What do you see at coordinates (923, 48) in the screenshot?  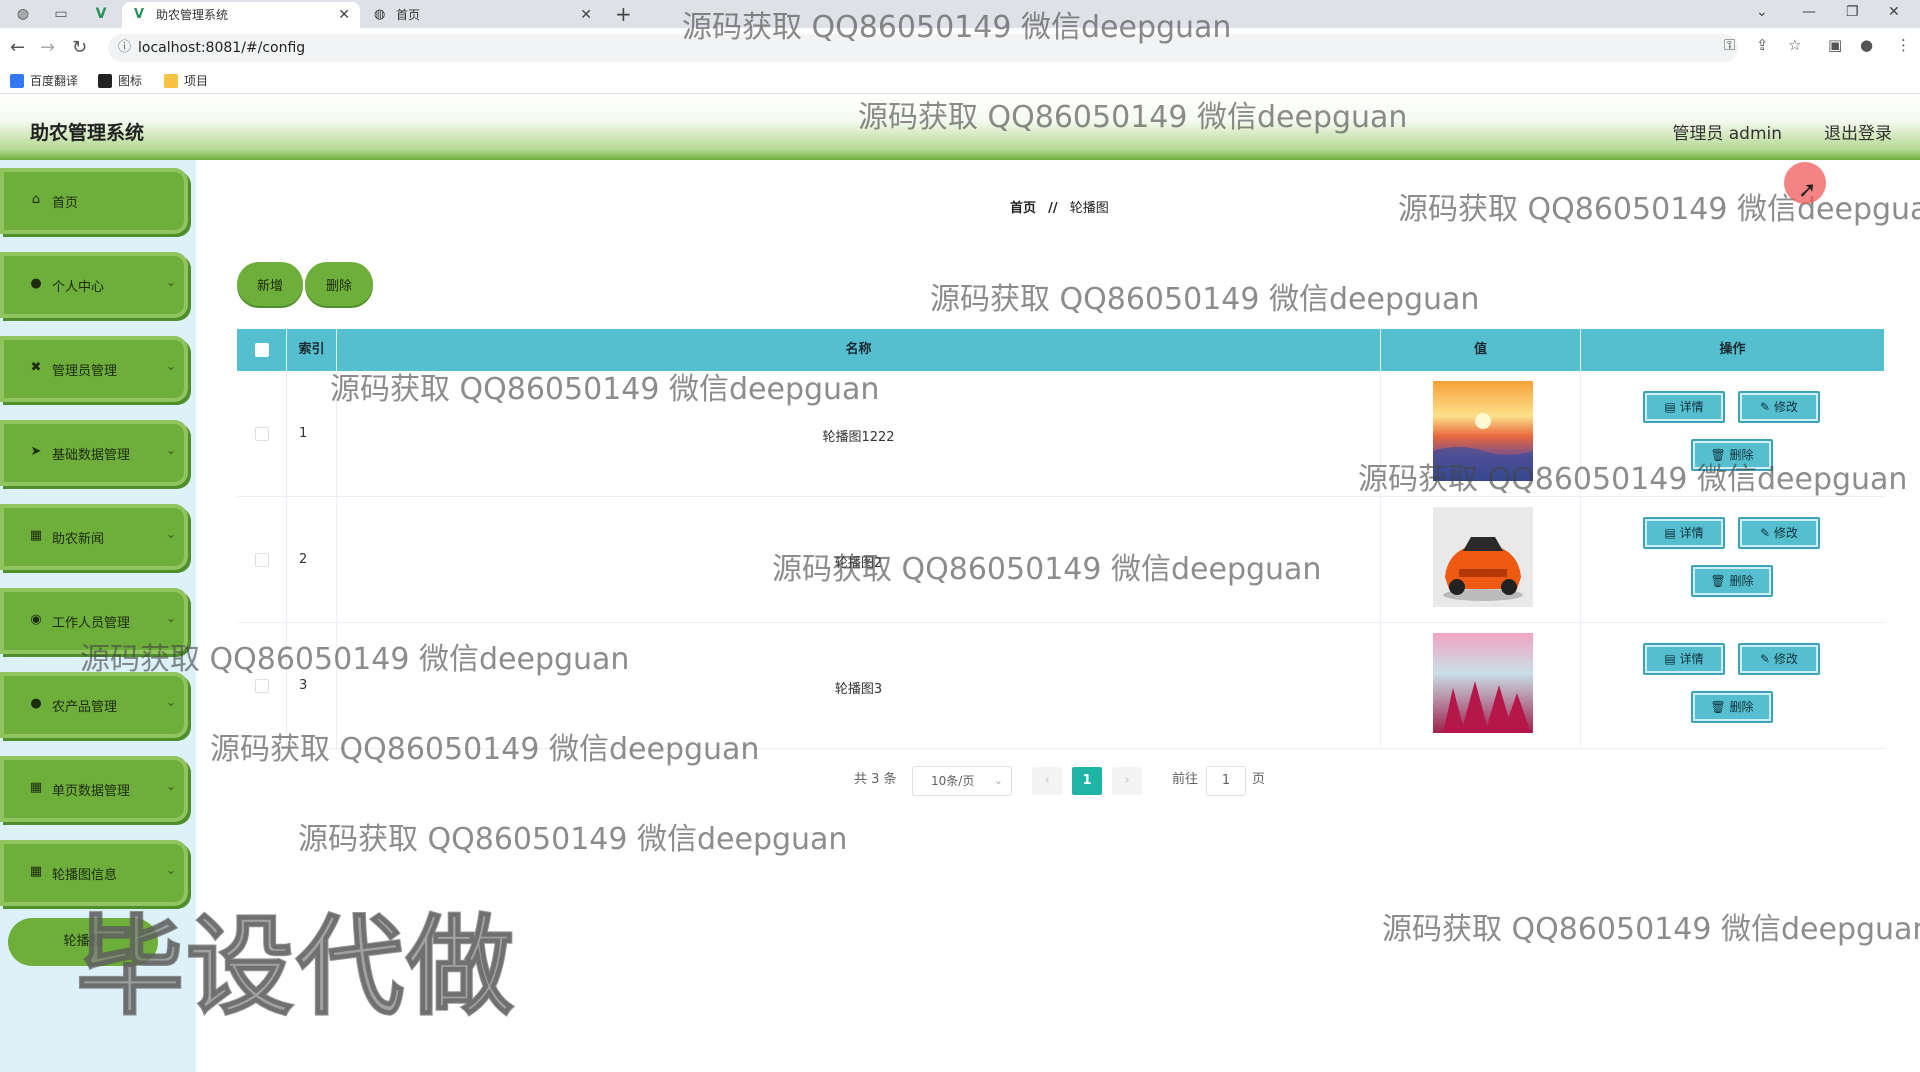 I see `url-field: ⓘ localhost:8081/#/config` at bounding box center [923, 48].